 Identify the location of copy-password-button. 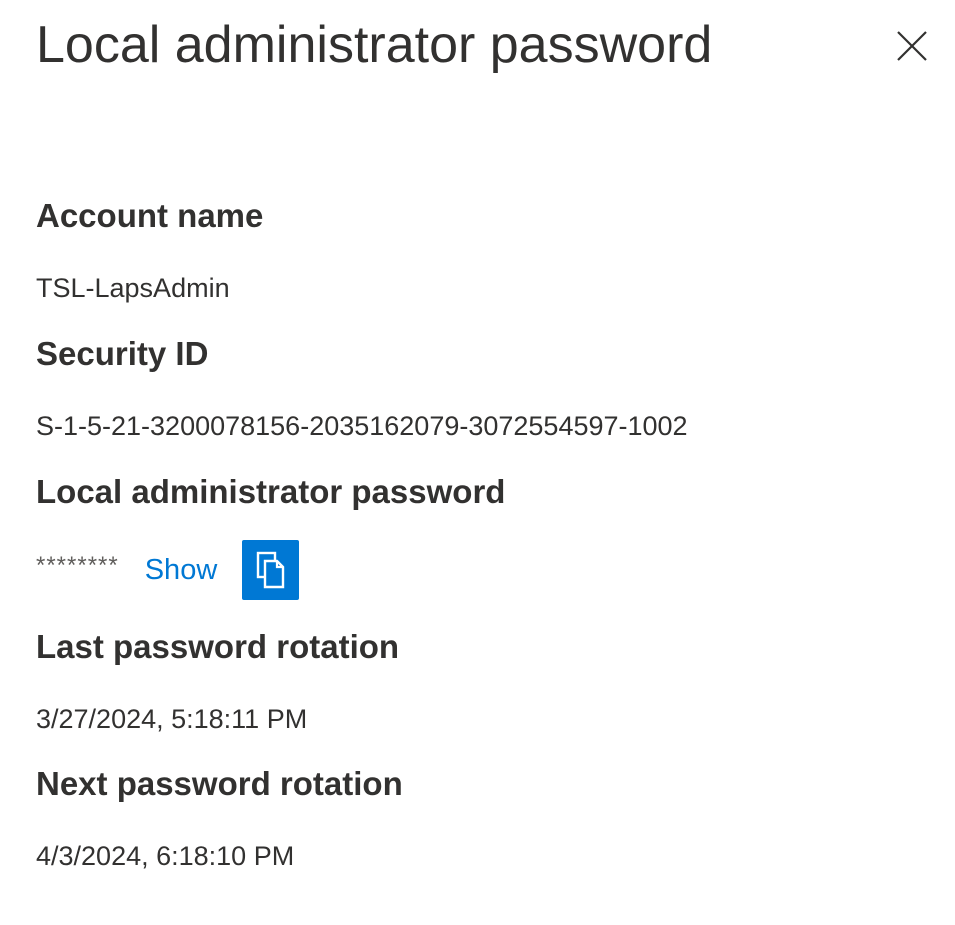
(271, 570).